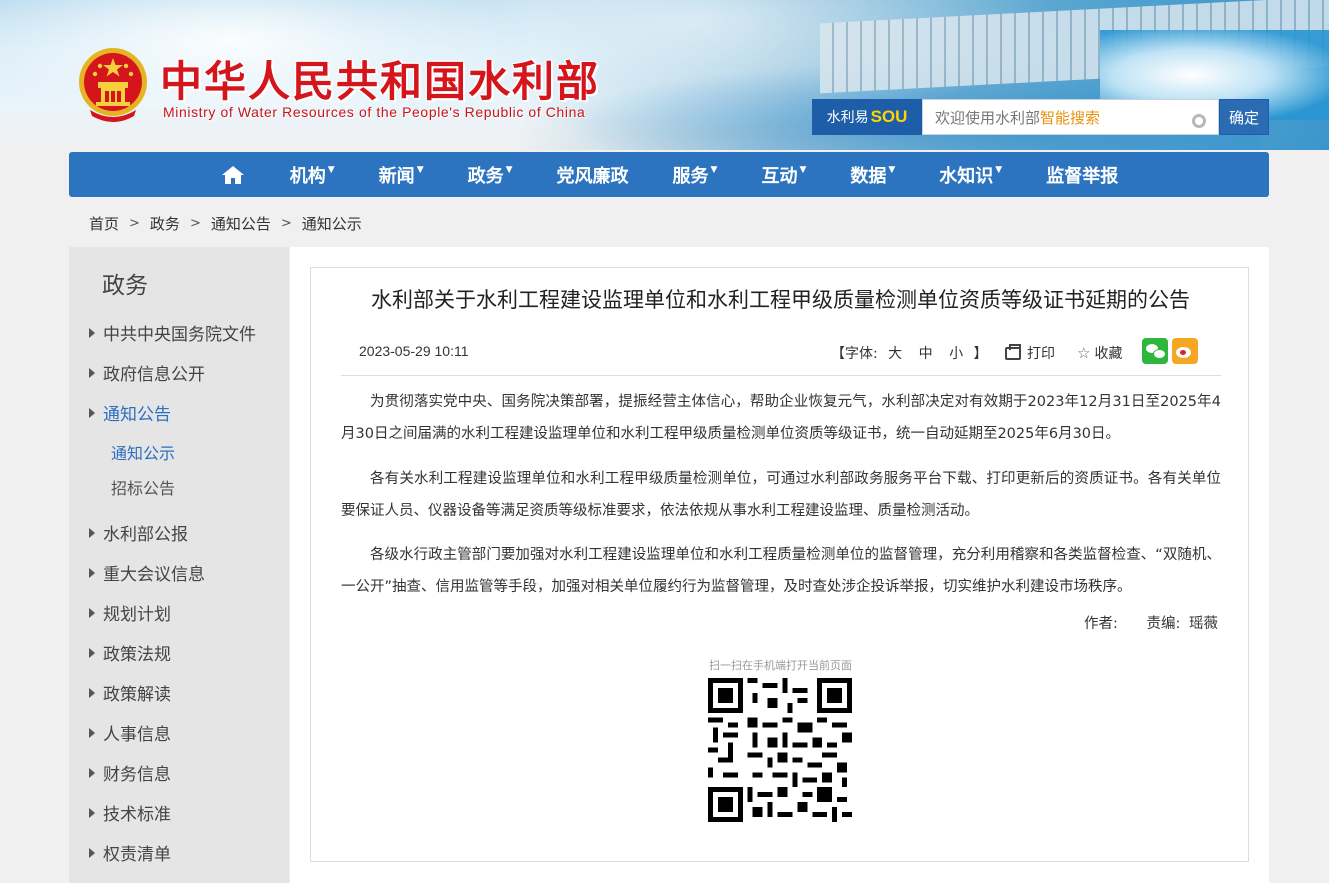 The image size is (1329, 883). What do you see at coordinates (137, 655) in the screenshot?
I see `sidebar-item-label: 政策法规` at bounding box center [137, 655].